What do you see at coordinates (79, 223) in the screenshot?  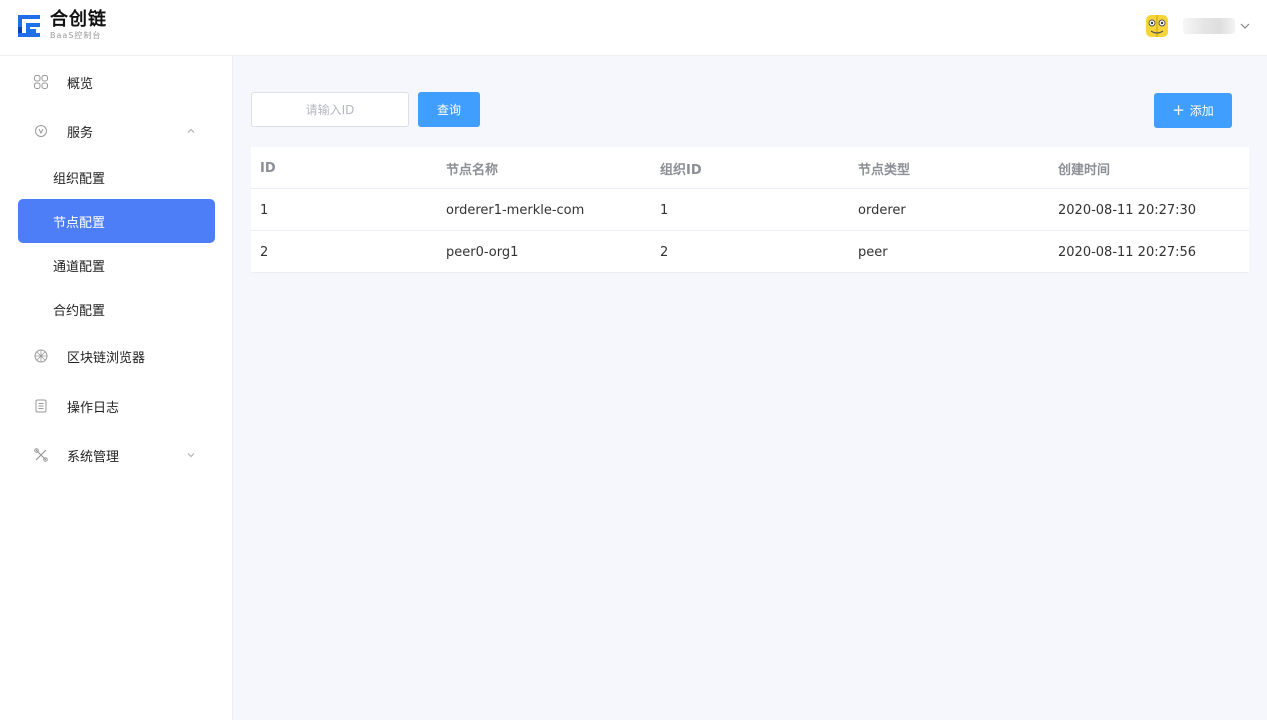 I see `sidebar-item-label: 节点配置` at bounding box center [79, 223].